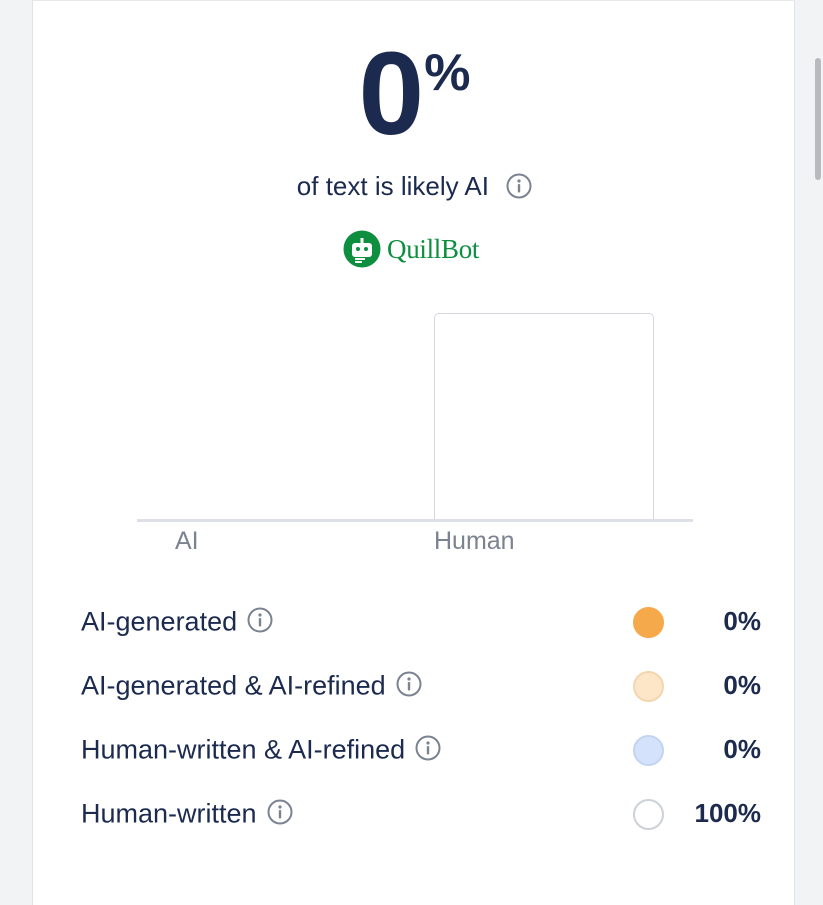 Image resolution: width=823 pixels, height=905 pixels. What do you see at coordinates (392, 186) in the screenshot?
I see `ai-score-caption-text: of text is likely AI` at bounding box center [392, 186].